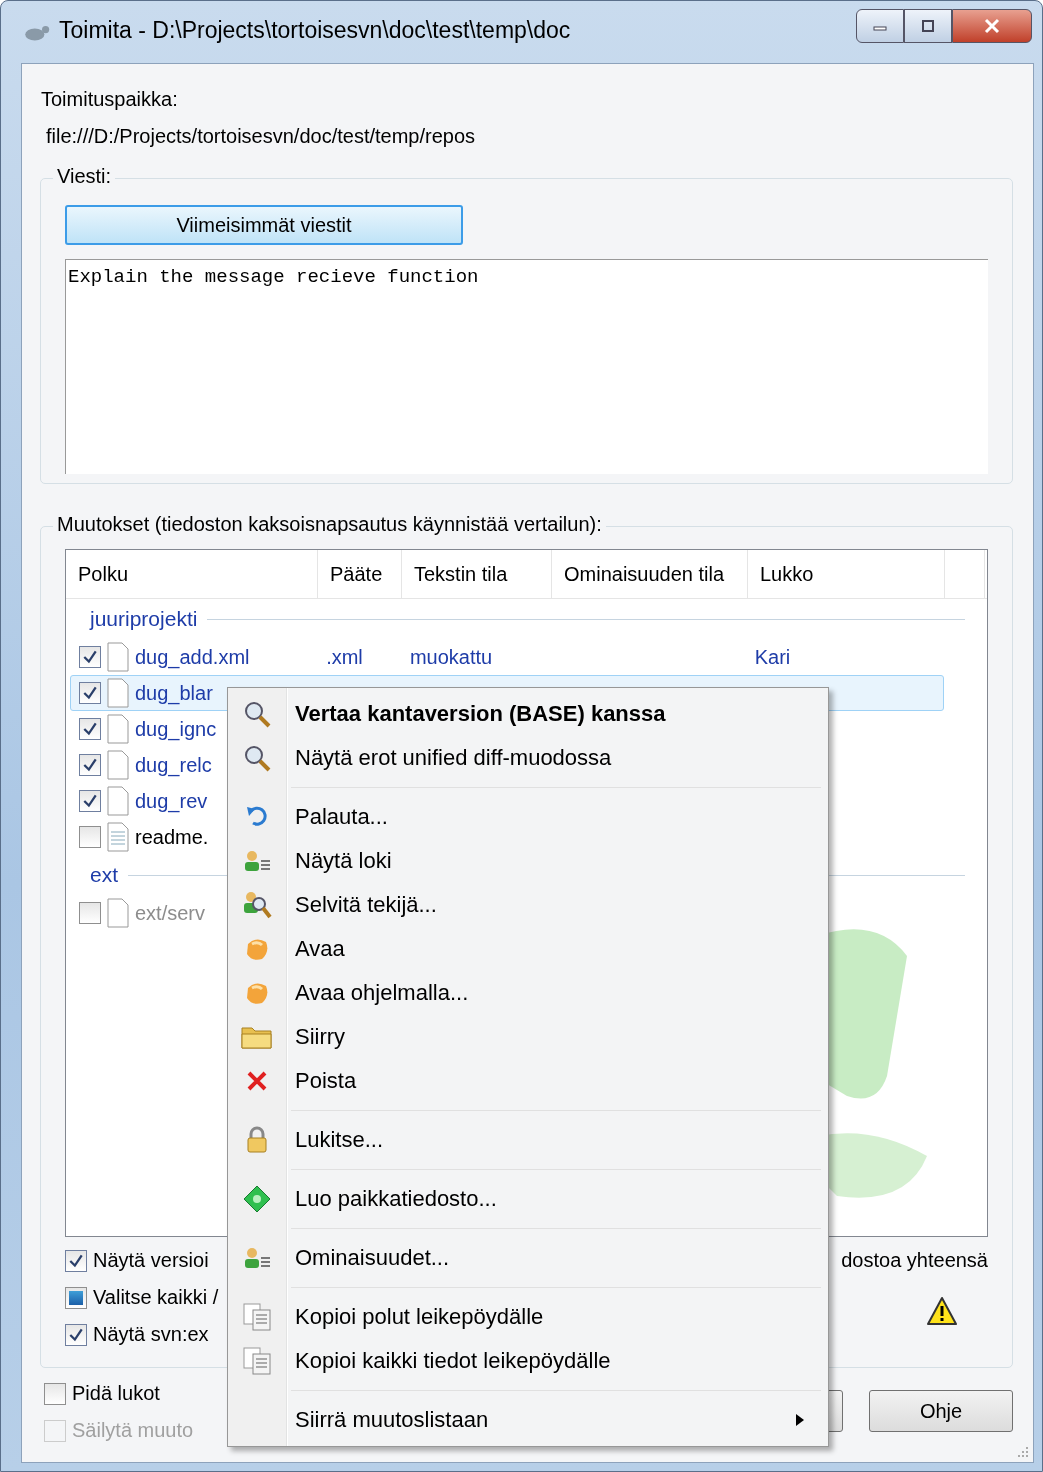 This screenshot has height=1472, width=1043. What do you see at coordinates (914, 1260) in the screenshot?
I see `file-count-text: dostoa yhteensä` at bounding box center [914, 1260].